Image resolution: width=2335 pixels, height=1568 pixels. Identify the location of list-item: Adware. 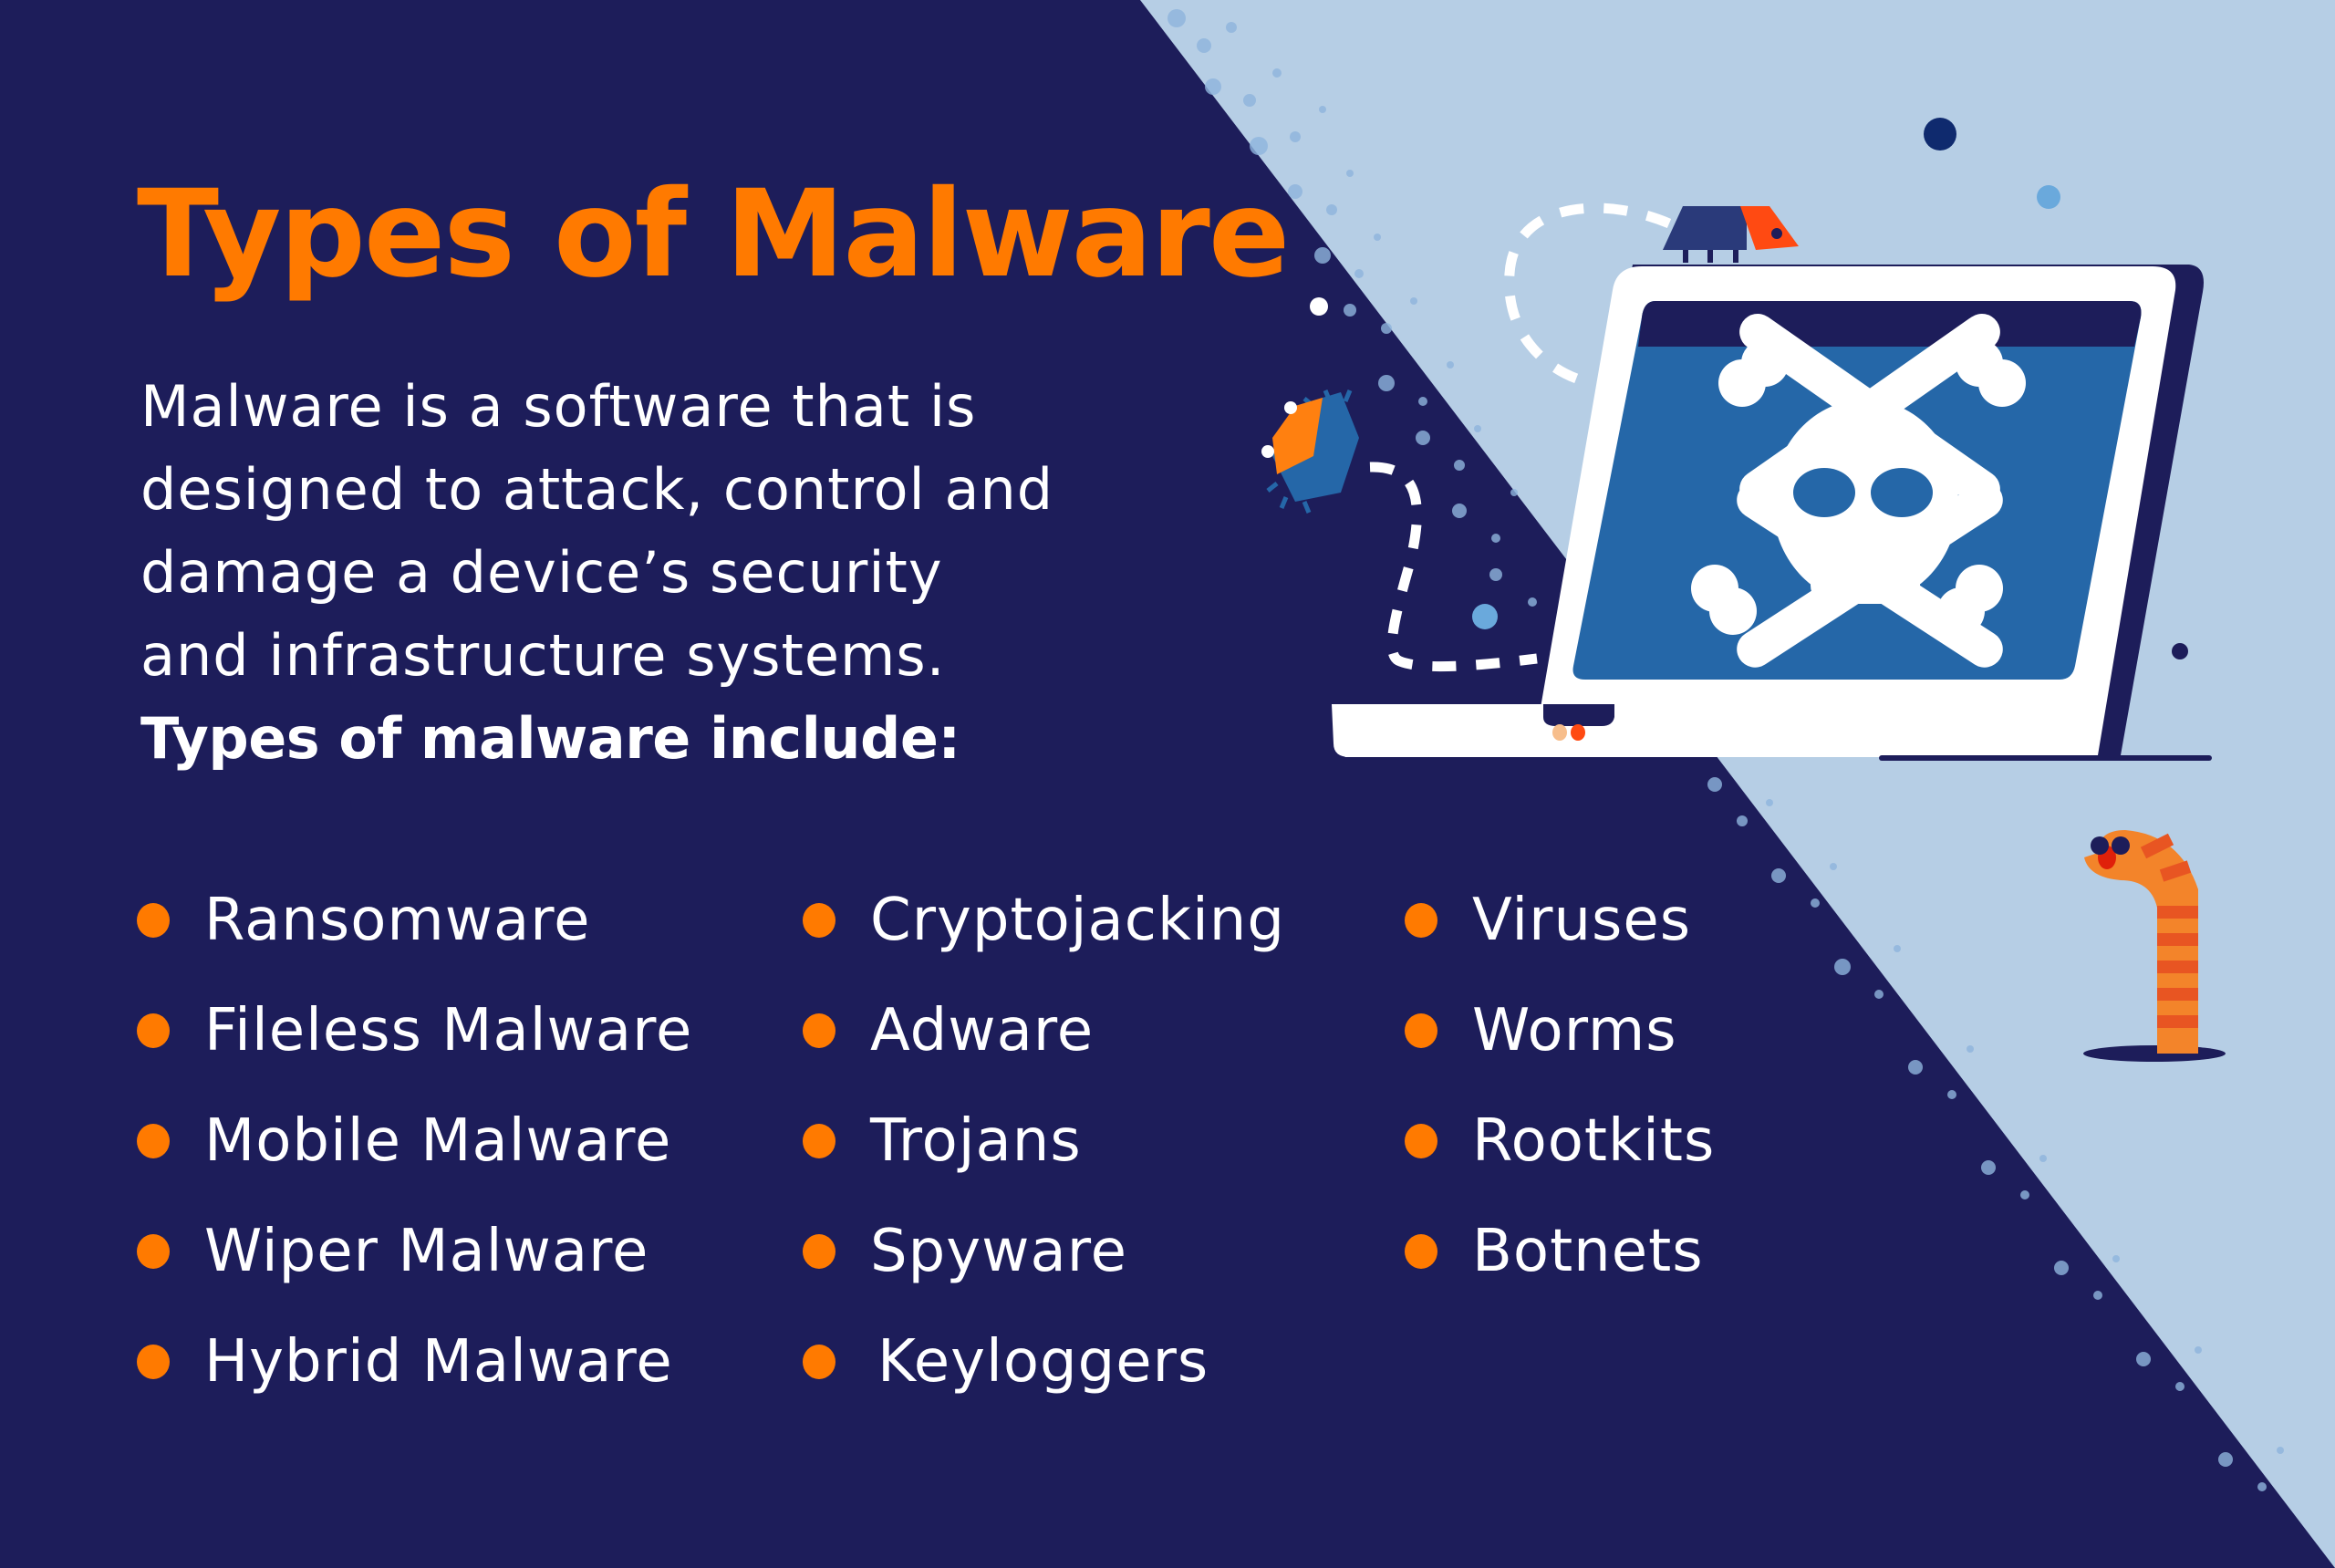
(1044, 1030).